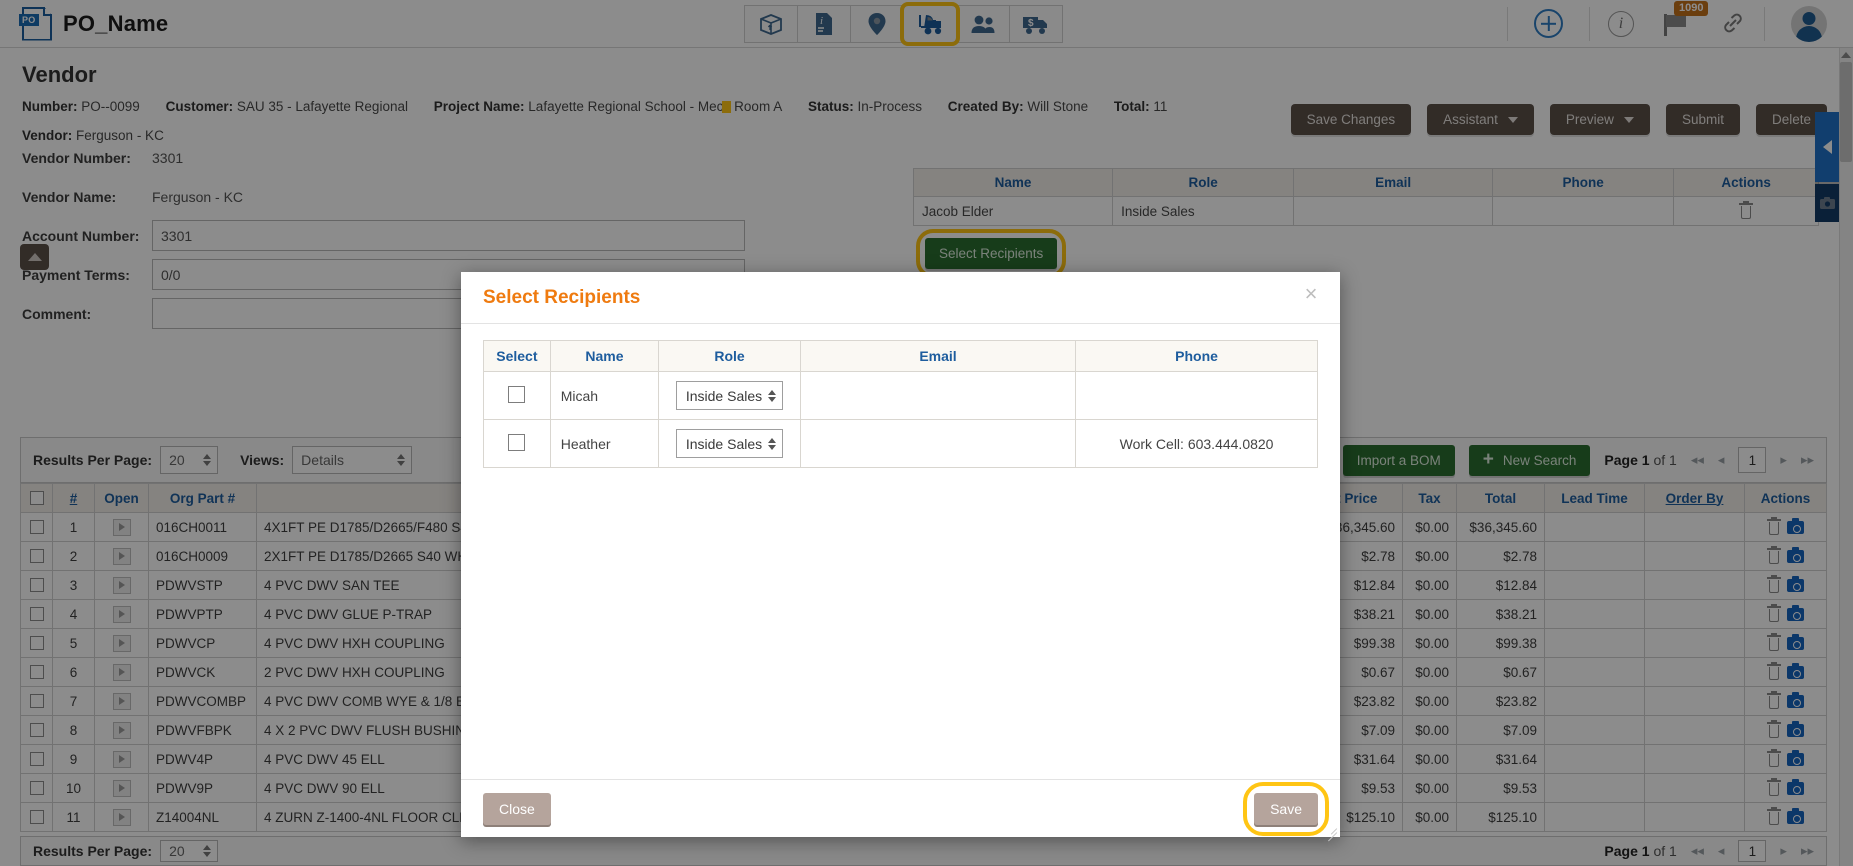 The height and width of the screenshot is (866, 1853). I want to click on nav-shipping-button: $, so click(1036, 23).